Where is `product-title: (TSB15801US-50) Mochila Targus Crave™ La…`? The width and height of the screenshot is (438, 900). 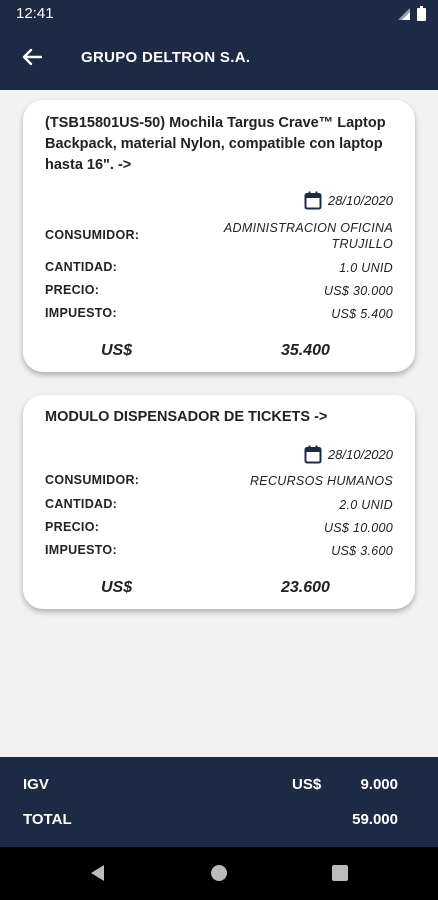 product-title: (TSB15801US-50) Mochila Targus Crave™ La… is located at coordinates (215, 144).